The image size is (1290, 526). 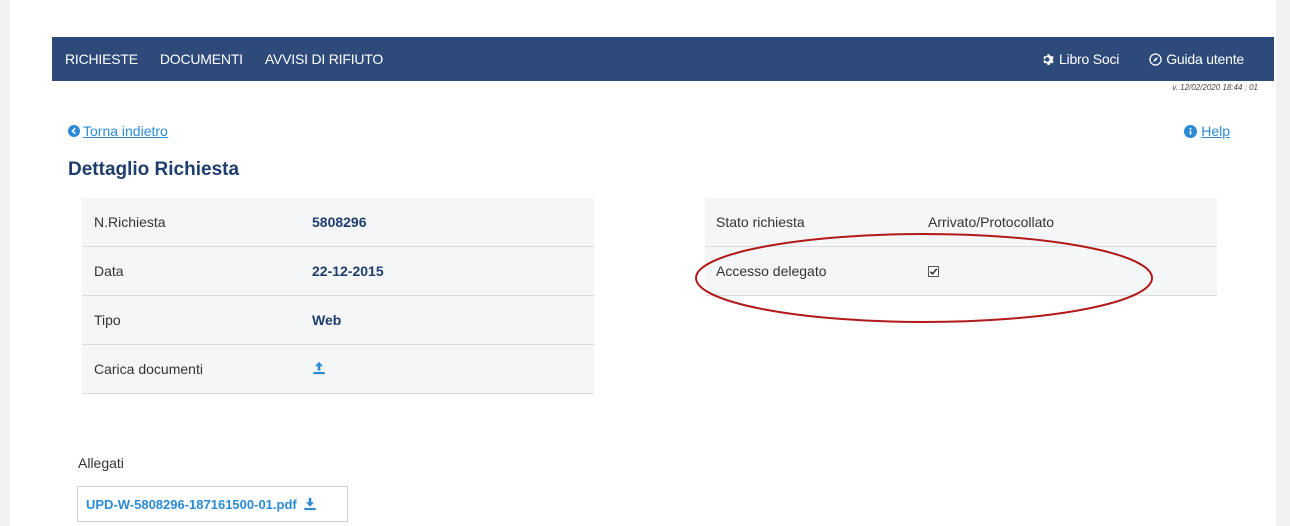 What do you see at coordinates (107, 320) in the screenshot?
I see `detail-label: Tipo` at bounding box center [107, 320].